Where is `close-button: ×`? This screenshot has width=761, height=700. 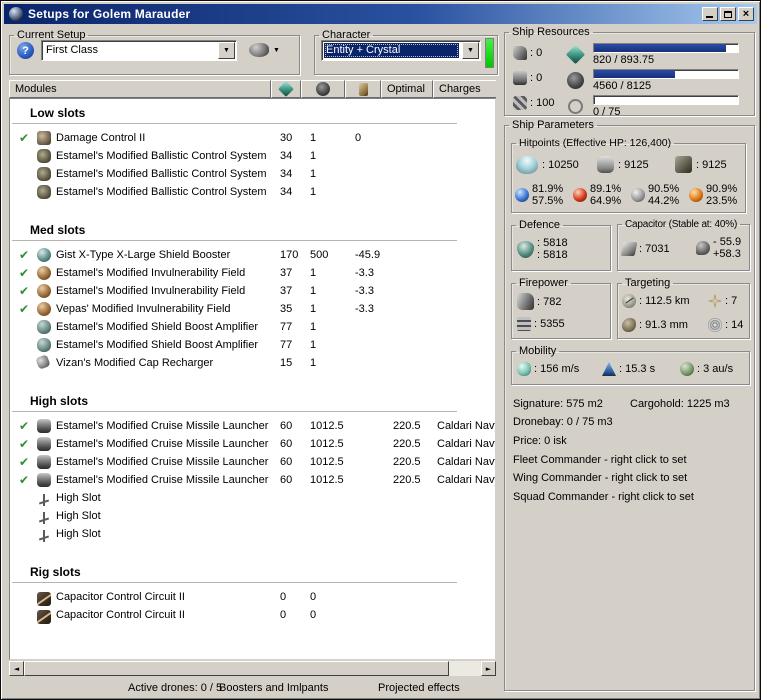 close-button: × is located at coordinates (746, 14).